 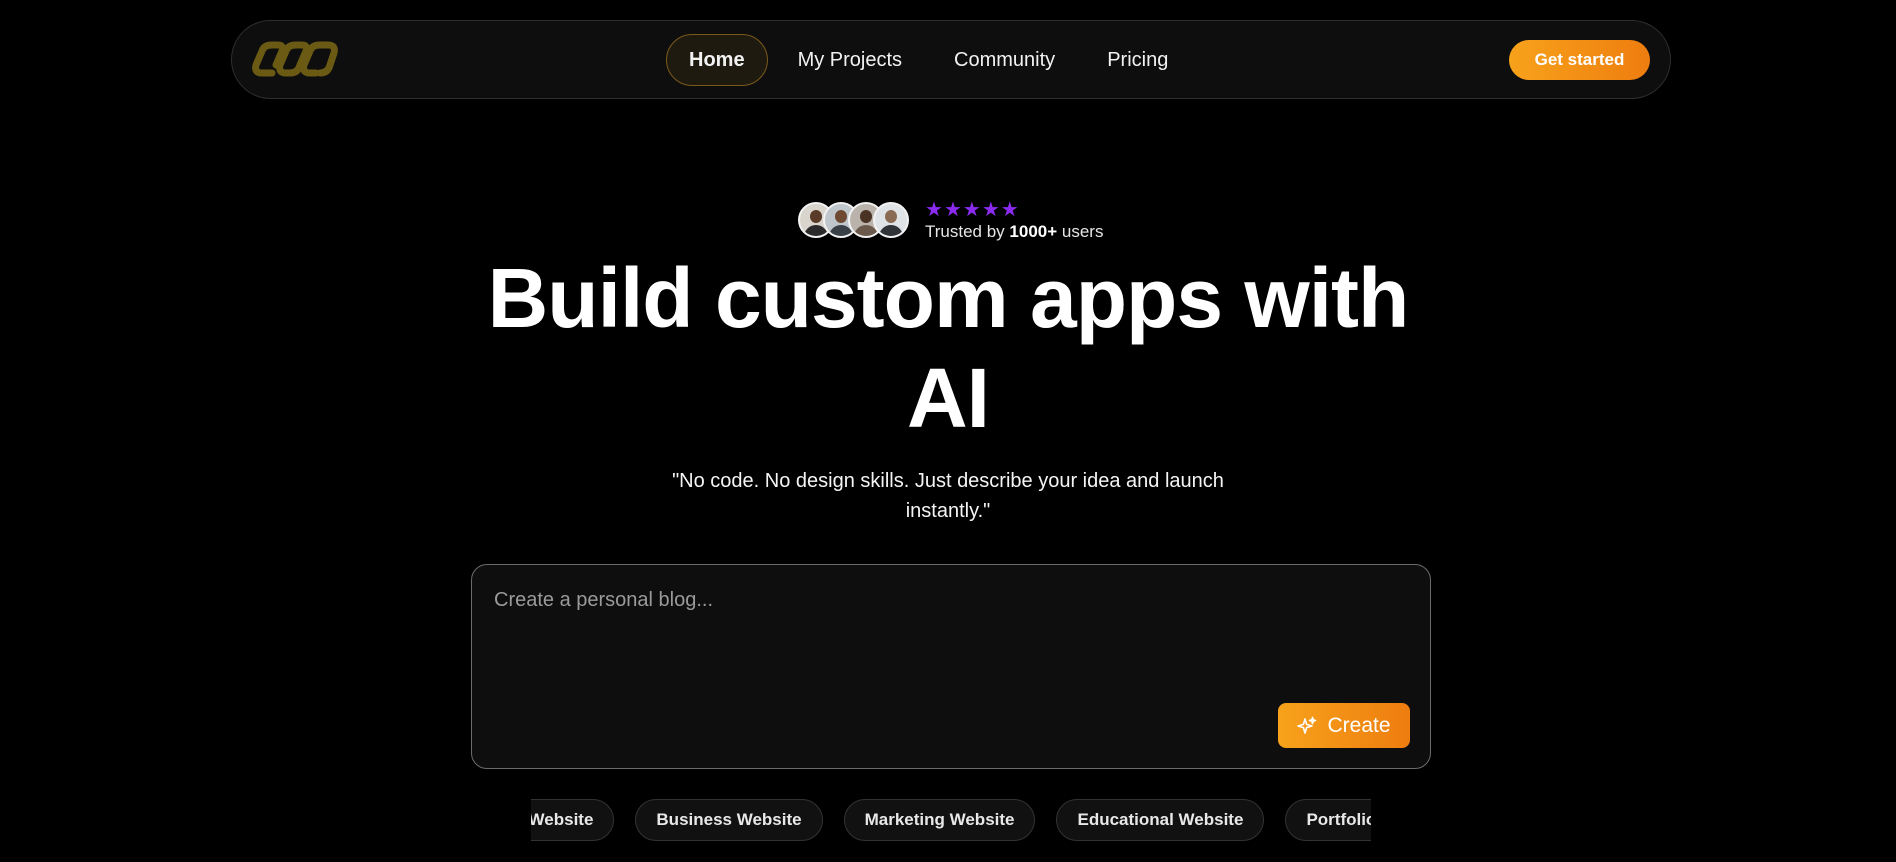 What do you see at coordinates (1328, 820) in the screenshot?
I see `chip-portfolio-website: Portfolio Website` at bounding box center [1328, 820].